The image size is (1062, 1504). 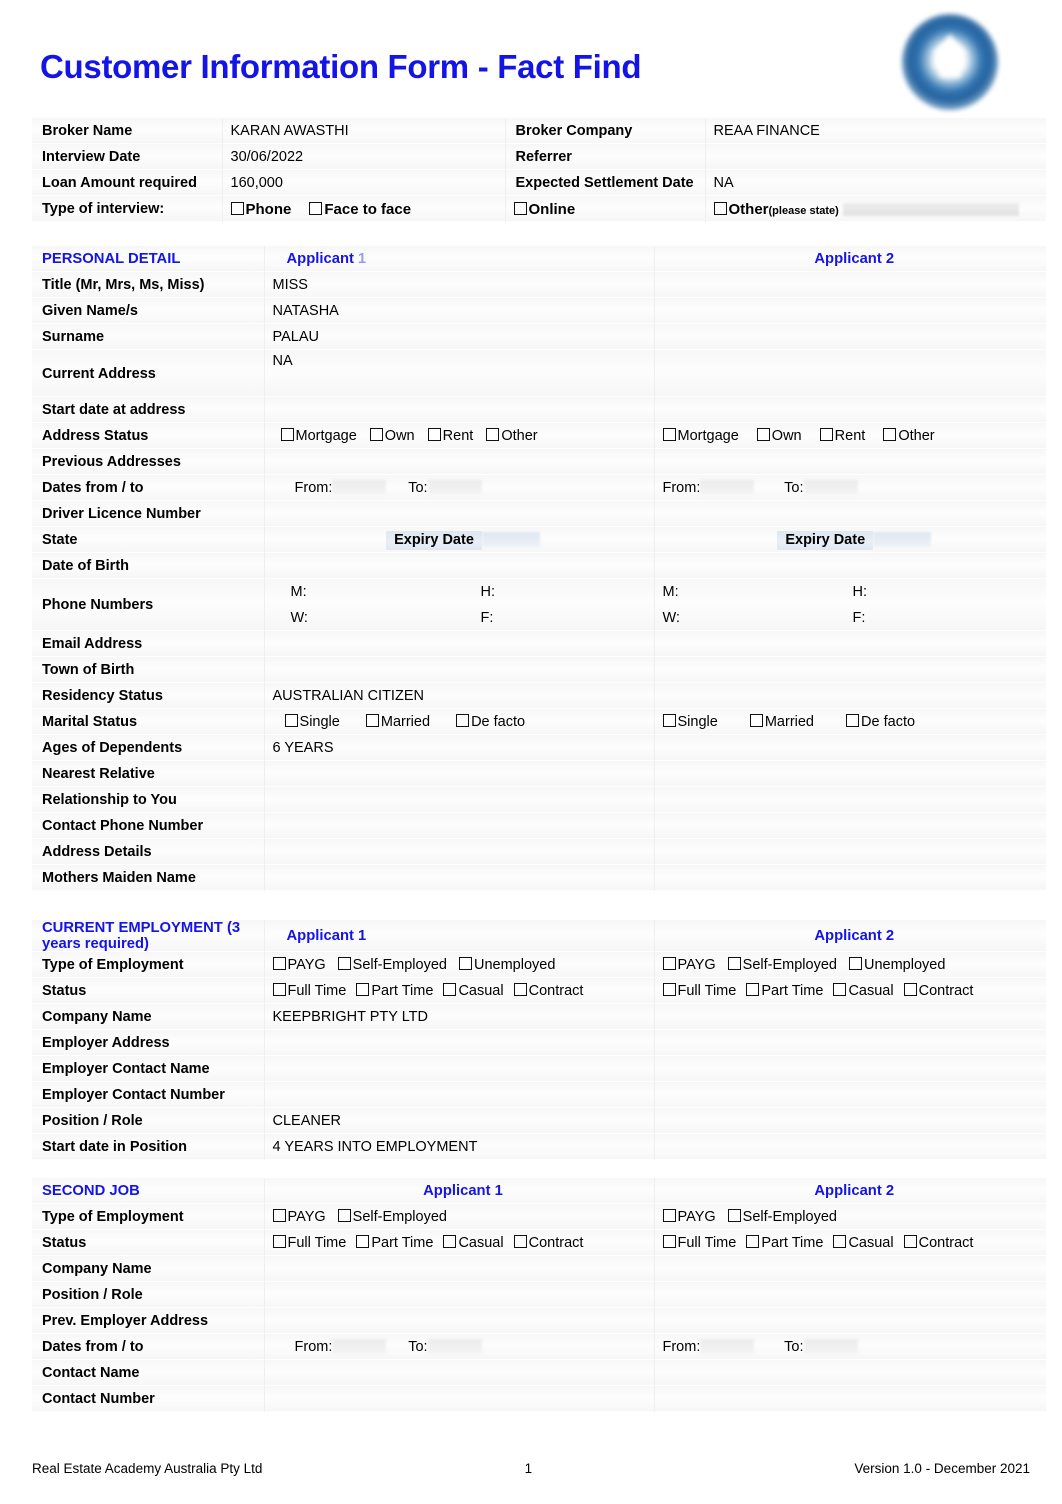 I want to click on position-role-a2, so click(x=850, y=1121).